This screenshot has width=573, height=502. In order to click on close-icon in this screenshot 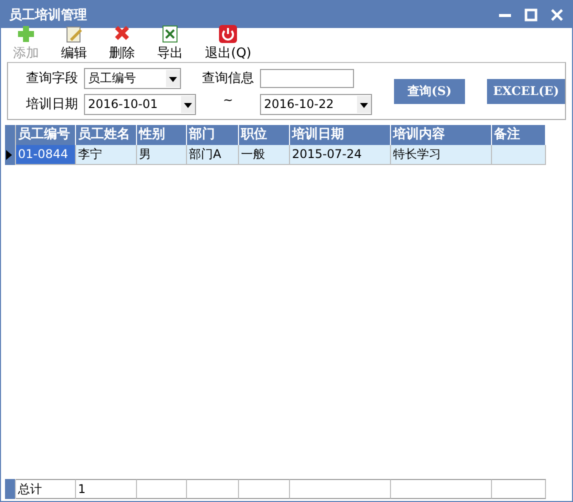, I will do `click(557, 15)`.